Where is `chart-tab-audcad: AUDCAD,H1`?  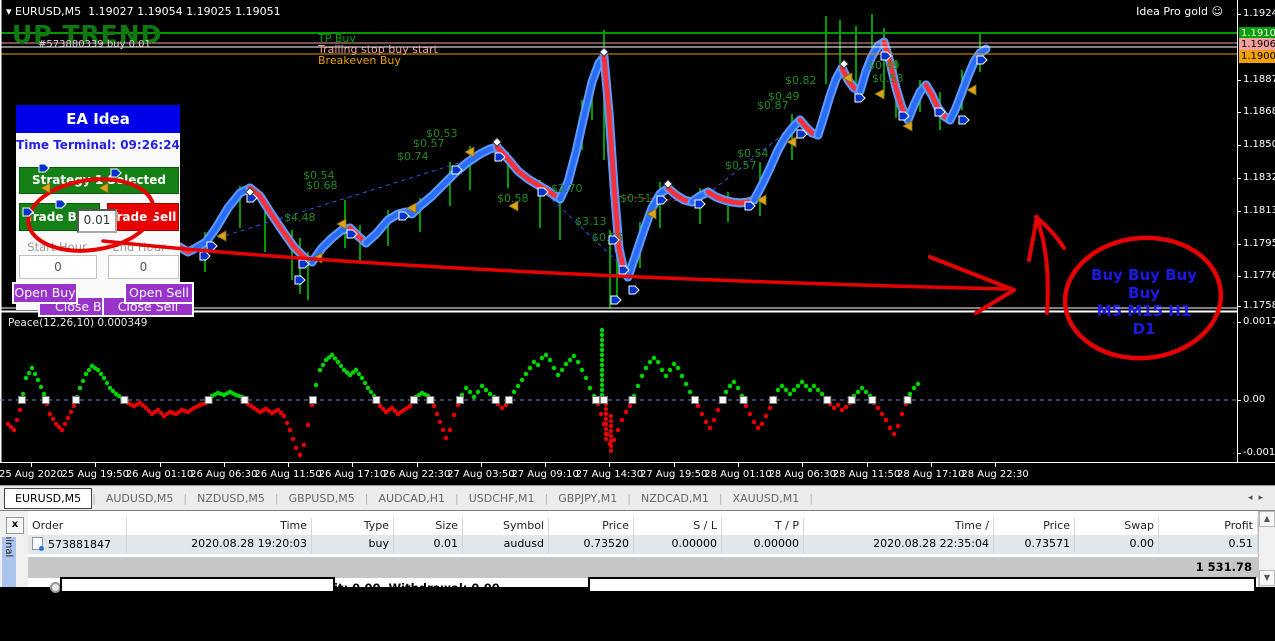
chart-tab-audcad: AUDCAD,H1 is located at coordinates (412, 498).